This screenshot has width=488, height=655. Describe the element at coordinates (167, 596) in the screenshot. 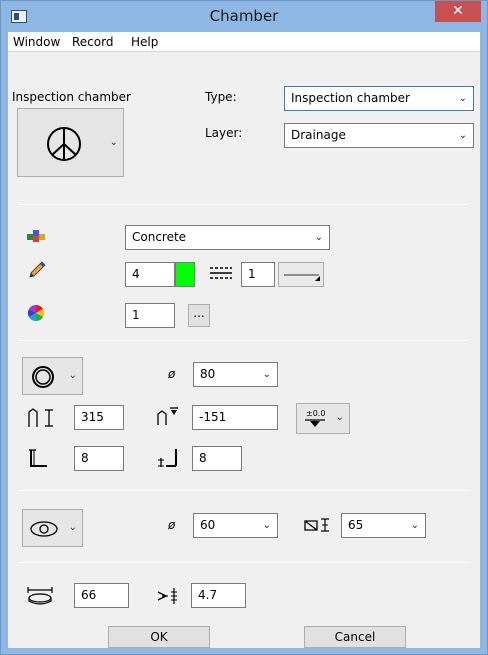

I see `bottom-depth-icon` at that location.